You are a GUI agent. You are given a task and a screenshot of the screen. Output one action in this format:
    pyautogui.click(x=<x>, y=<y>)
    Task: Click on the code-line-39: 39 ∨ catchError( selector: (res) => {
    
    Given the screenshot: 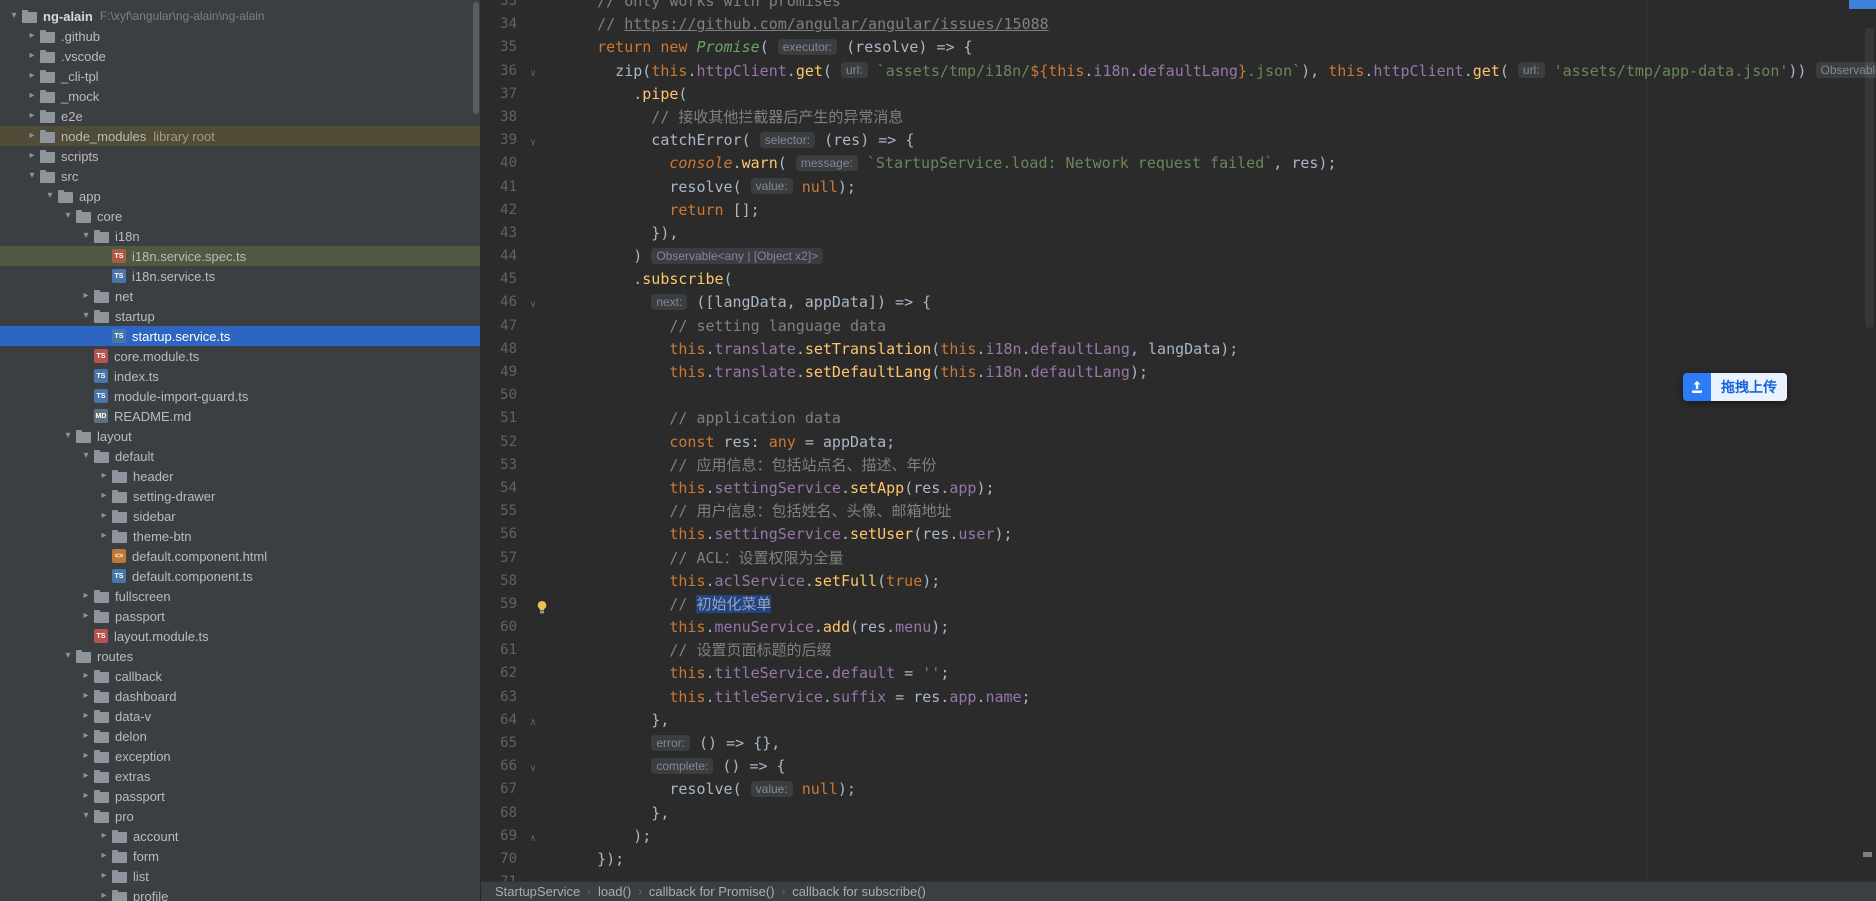 What is the action you would take?
    pyautogui.click(x=1178, y=140)
    